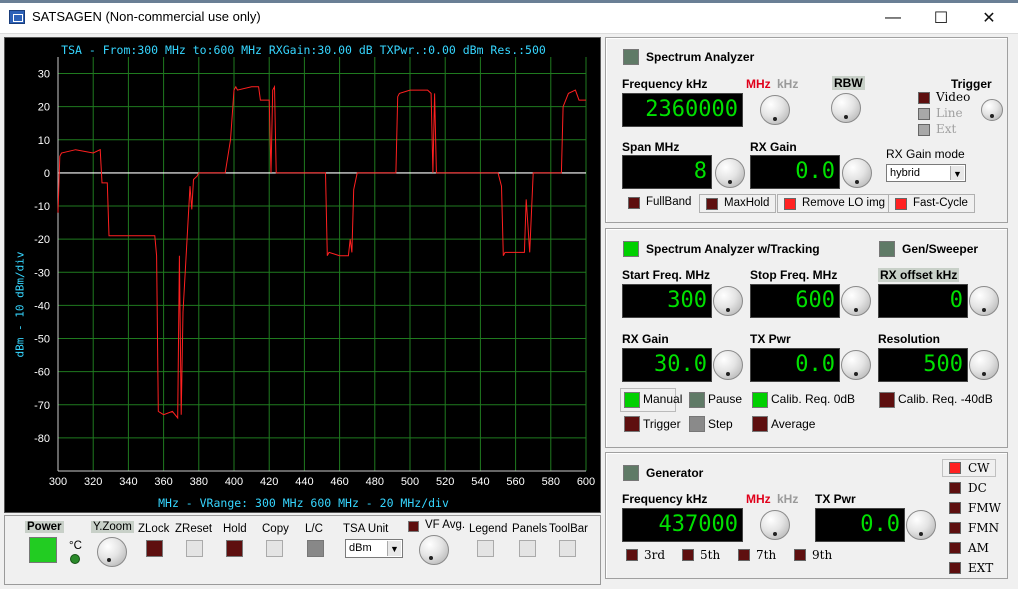 This screenshot has height=589, width=1018. I want to click on trigger-video-box, so click(924, 98).